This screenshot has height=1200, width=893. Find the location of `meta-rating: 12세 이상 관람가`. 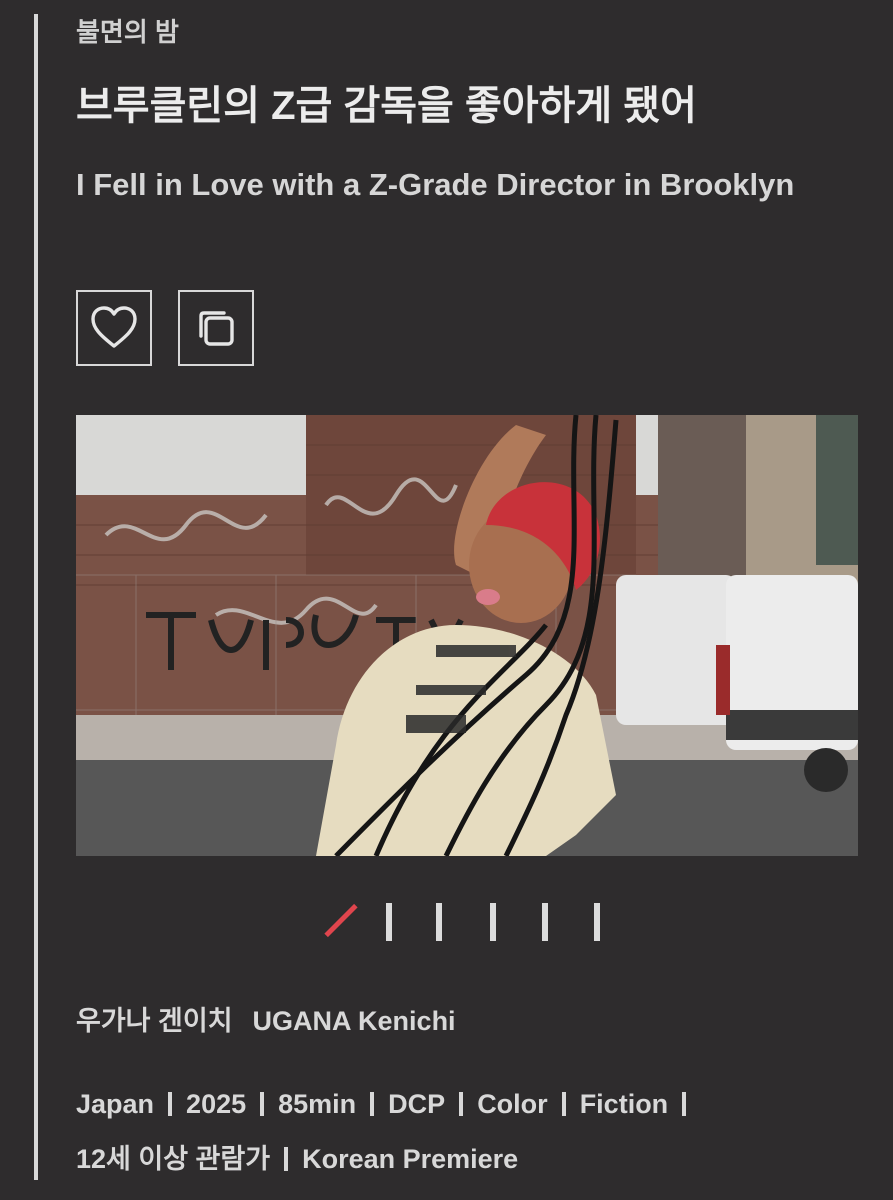

meta-rating: 12세 이상 관람가 is located at coordinates (173, 1159).